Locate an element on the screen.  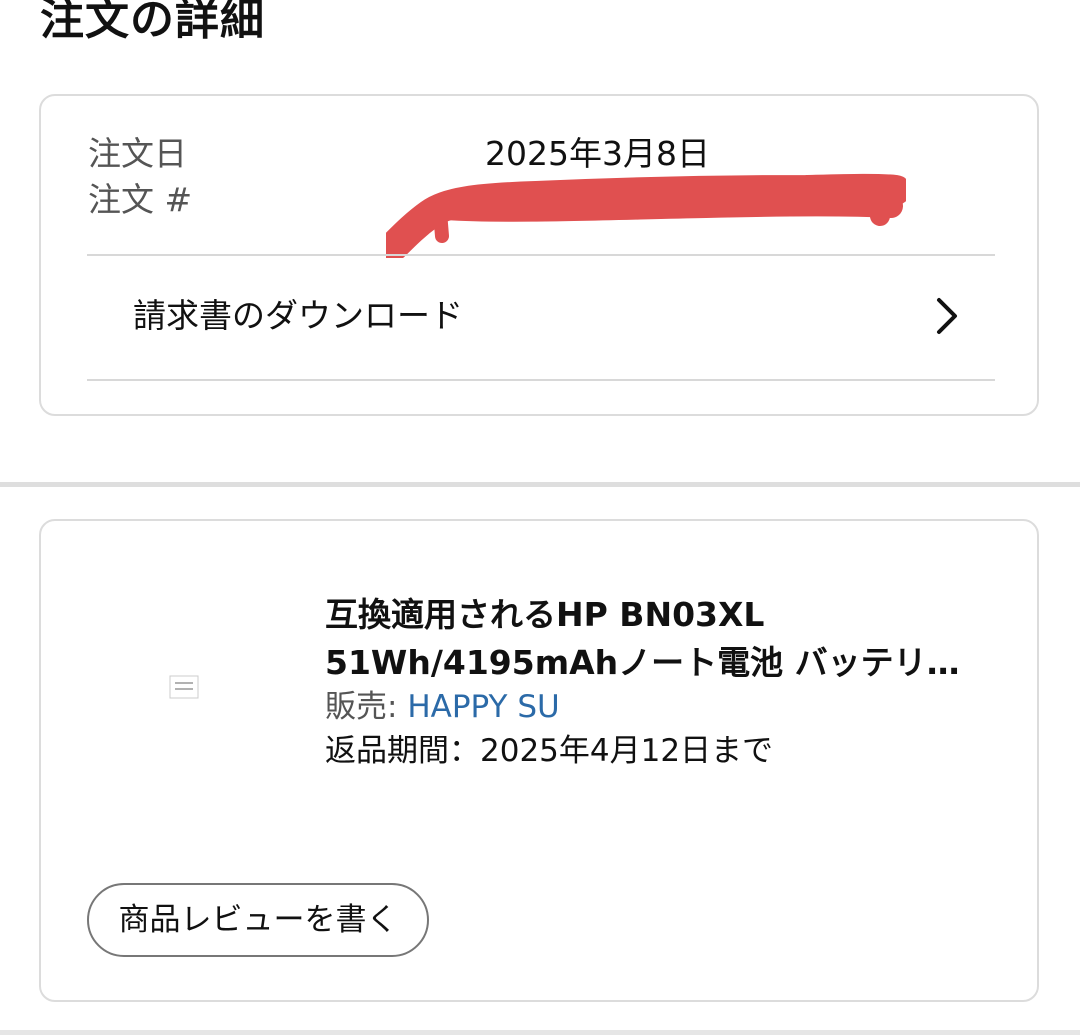
page-title: 注文の詳細 is located at coordinates (152, 22).